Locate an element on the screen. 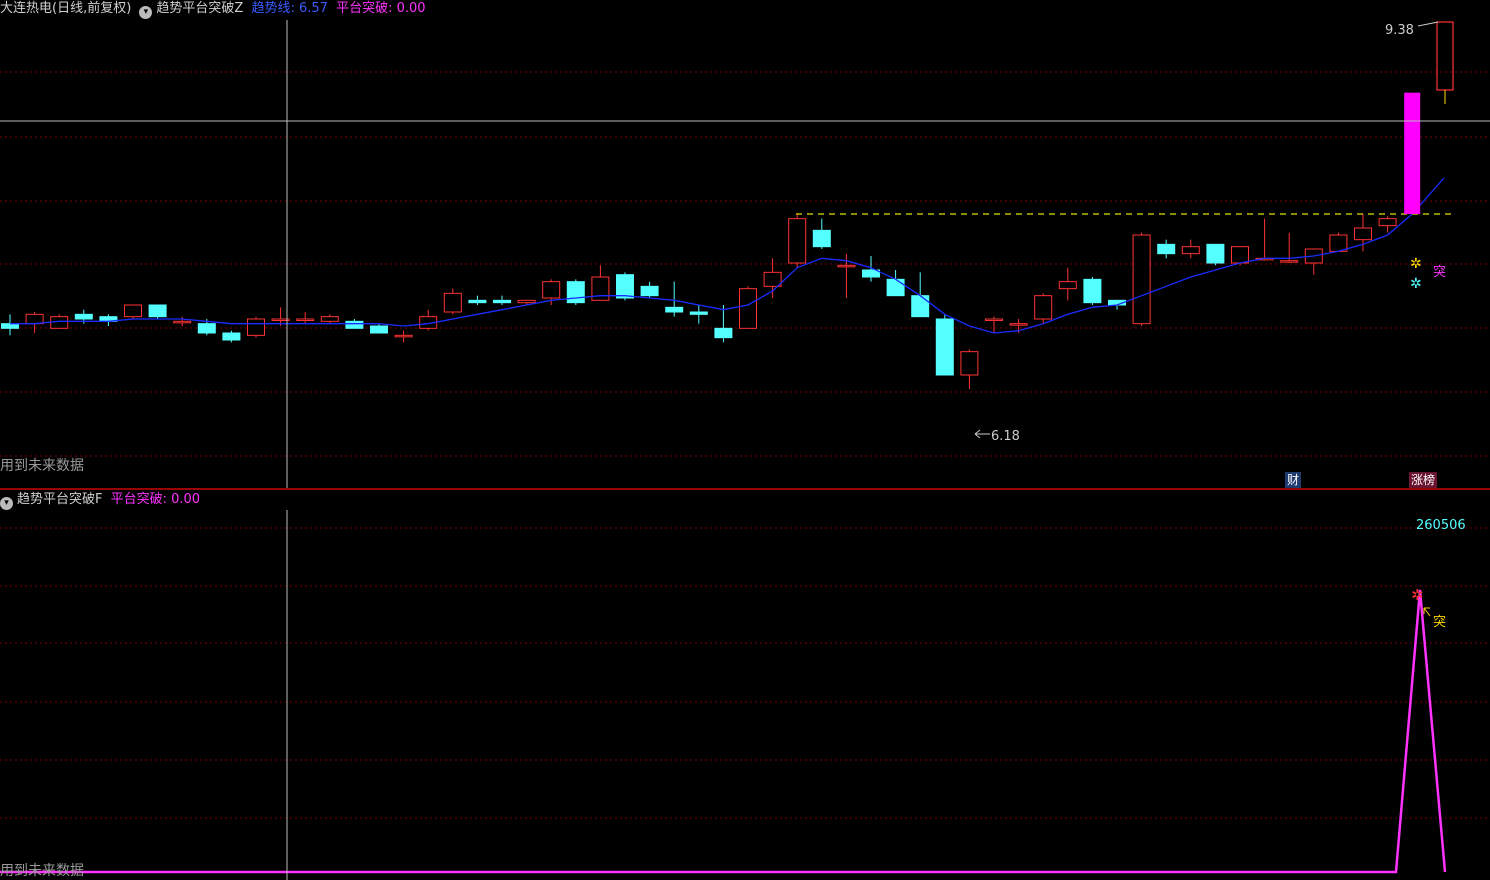 This screenshot has width=1490, height=880. finance-badge: 财 is located at coordinates (1293, 480).